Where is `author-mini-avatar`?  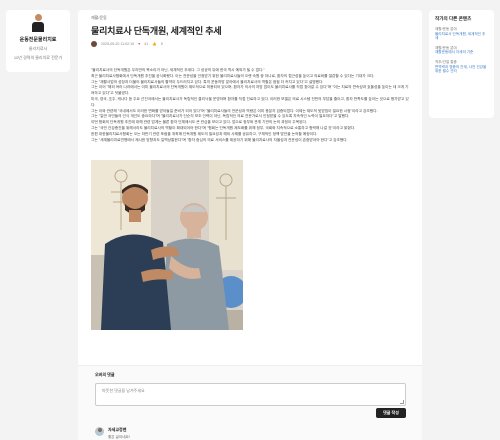 author-mini-avatar is located at coordinates (94, 44).